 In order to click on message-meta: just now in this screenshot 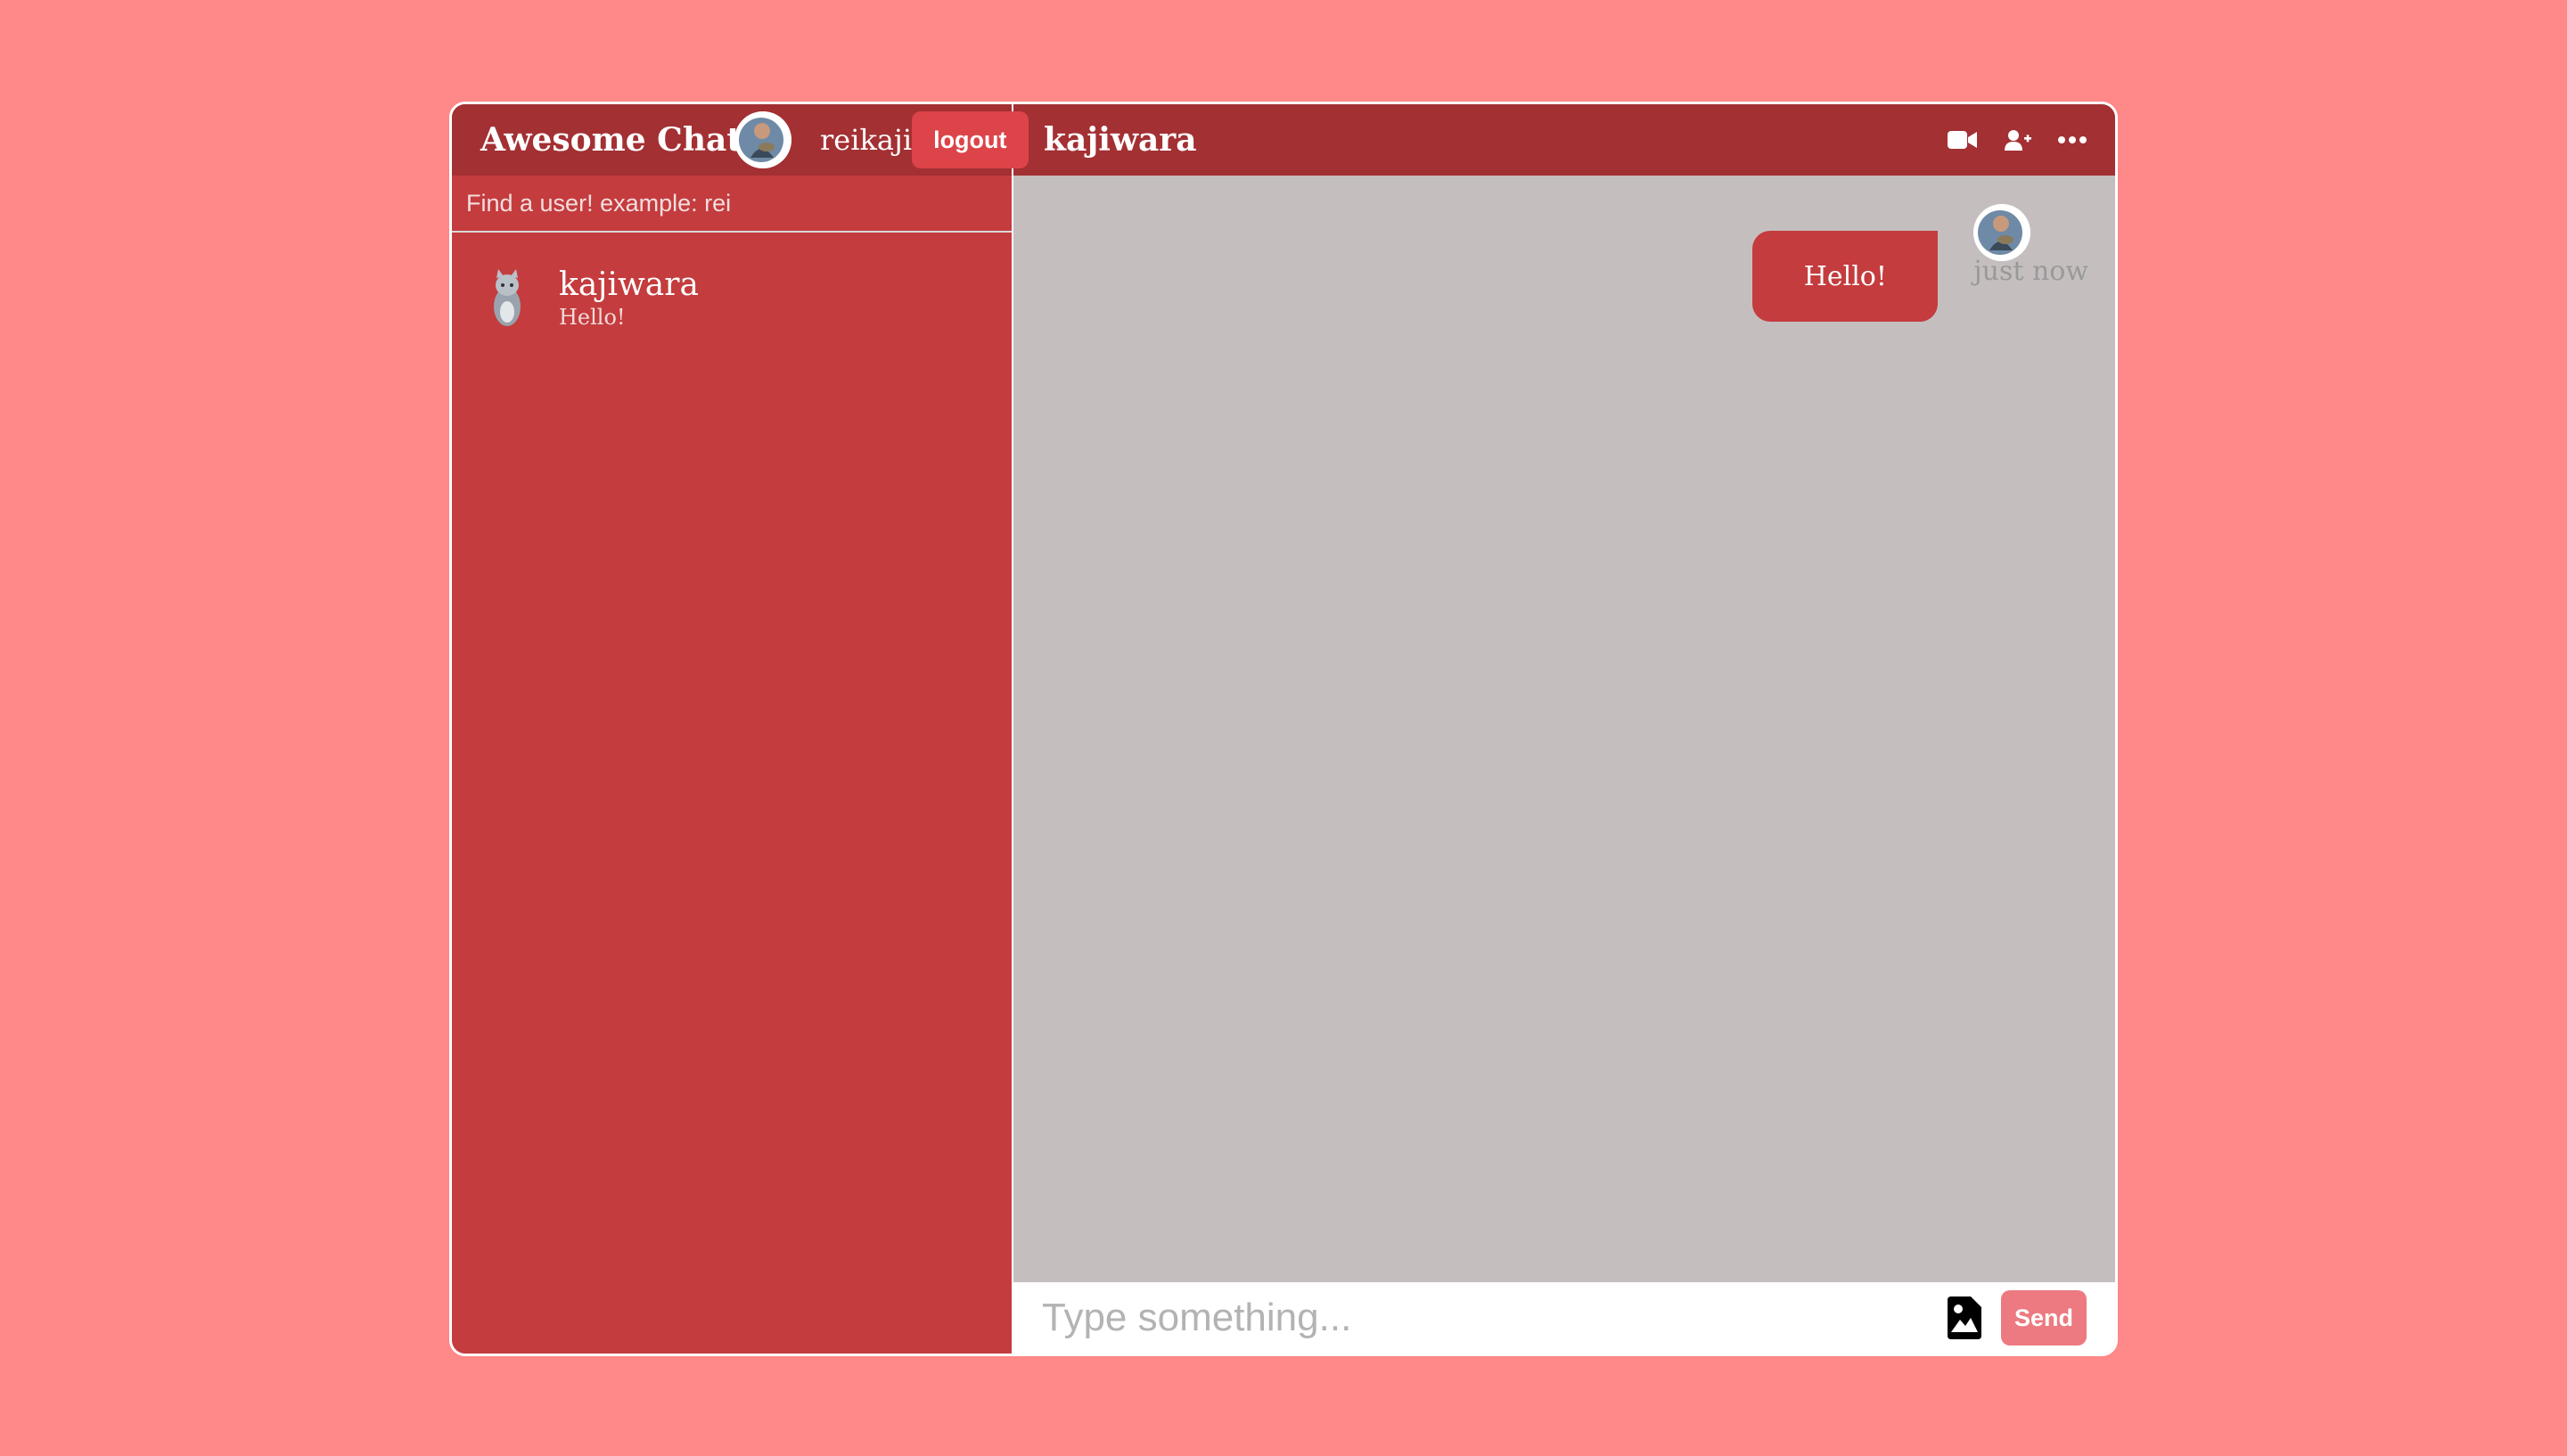, I will do `click(2031, 245)`.